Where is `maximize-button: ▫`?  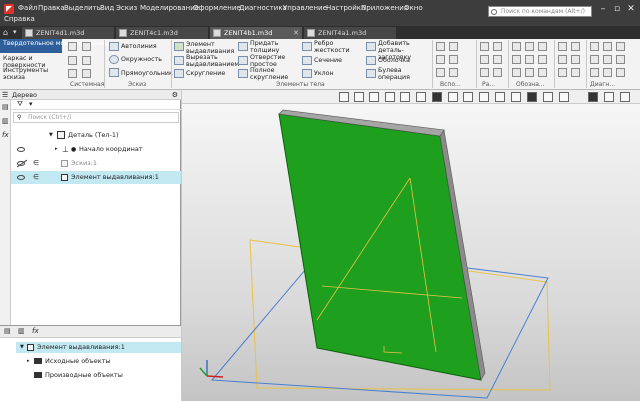
maximize-button: ▫ is located at coordinates (617, 9).